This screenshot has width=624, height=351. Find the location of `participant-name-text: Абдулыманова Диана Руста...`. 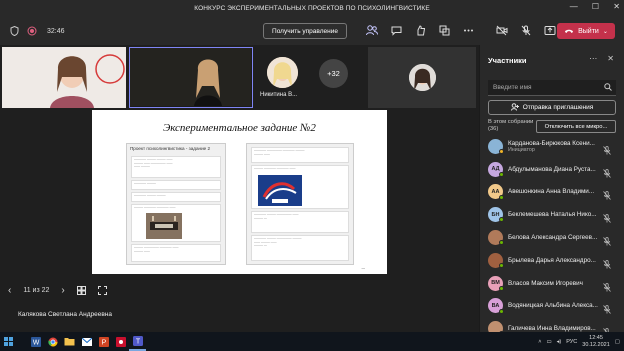

participant-name-text: Абдулыманова Диана Руста... is located at coordinates (552, 169).